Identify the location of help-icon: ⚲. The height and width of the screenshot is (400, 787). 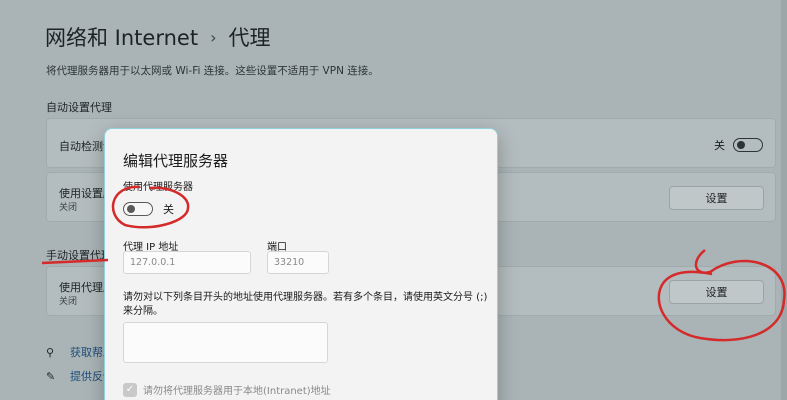
(50, 352).